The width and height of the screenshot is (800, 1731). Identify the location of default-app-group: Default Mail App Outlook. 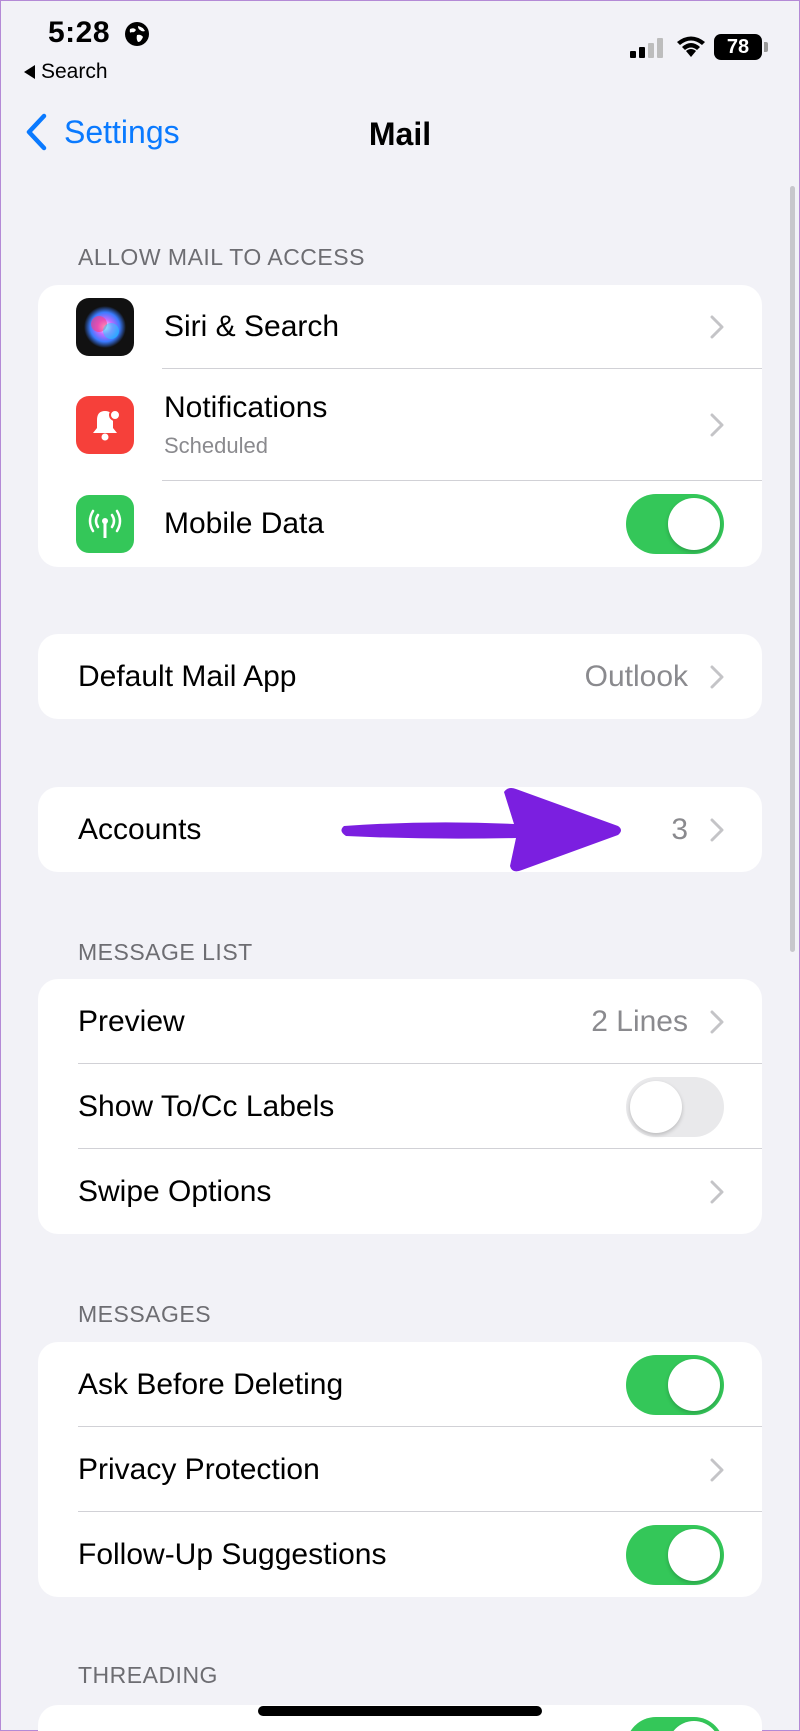
(400, 676).